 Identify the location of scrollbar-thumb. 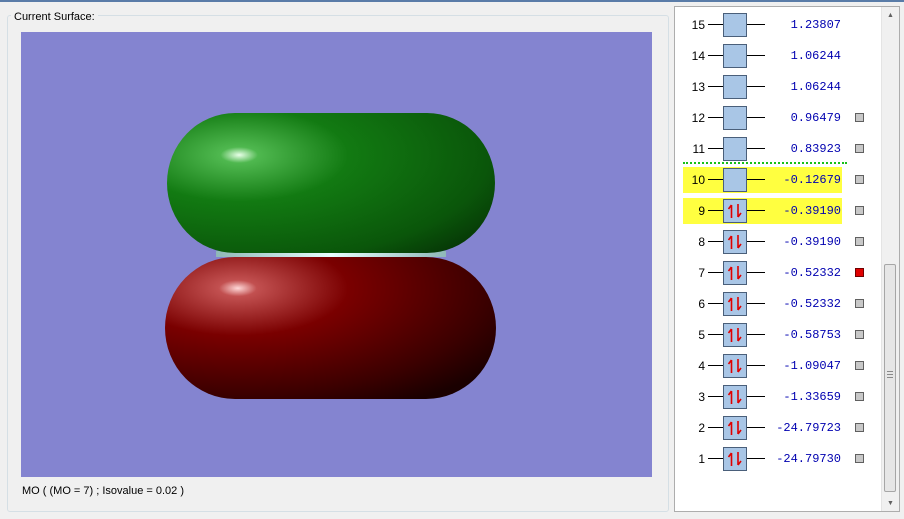
(890, 378).